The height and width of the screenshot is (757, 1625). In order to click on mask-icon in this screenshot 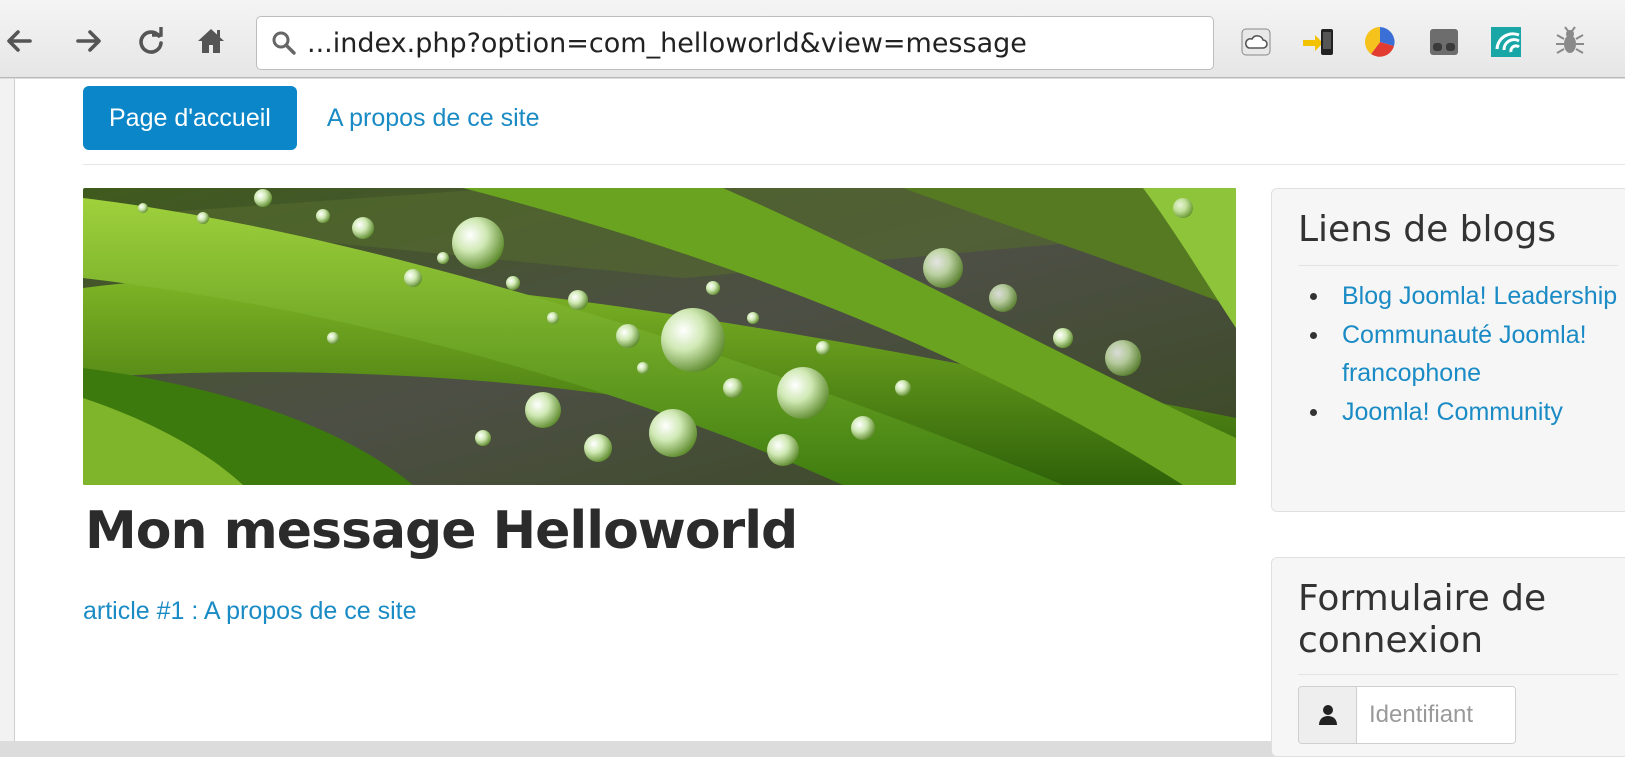, I will do `click(1444, 42)`.